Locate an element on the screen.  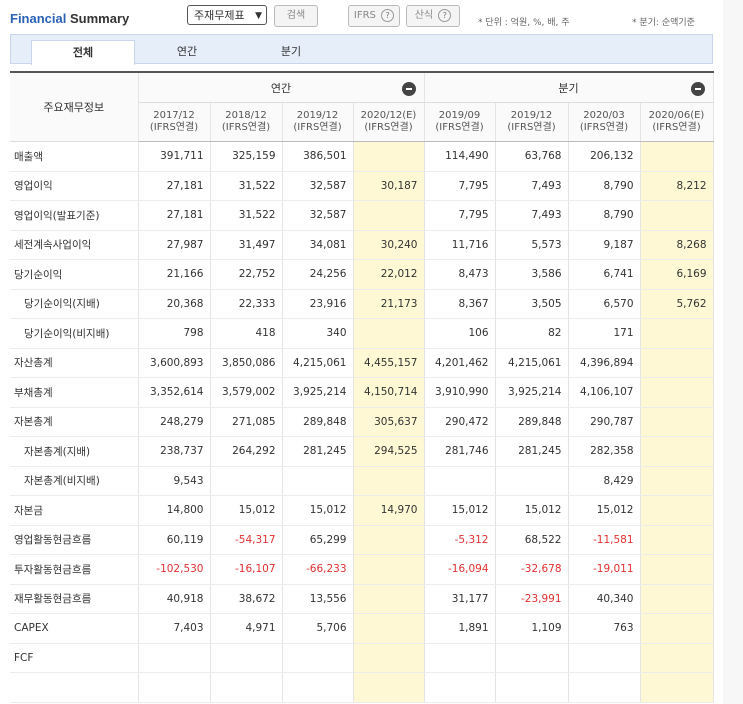
value-cell: 22,012 is located at coordinates (389, 274).